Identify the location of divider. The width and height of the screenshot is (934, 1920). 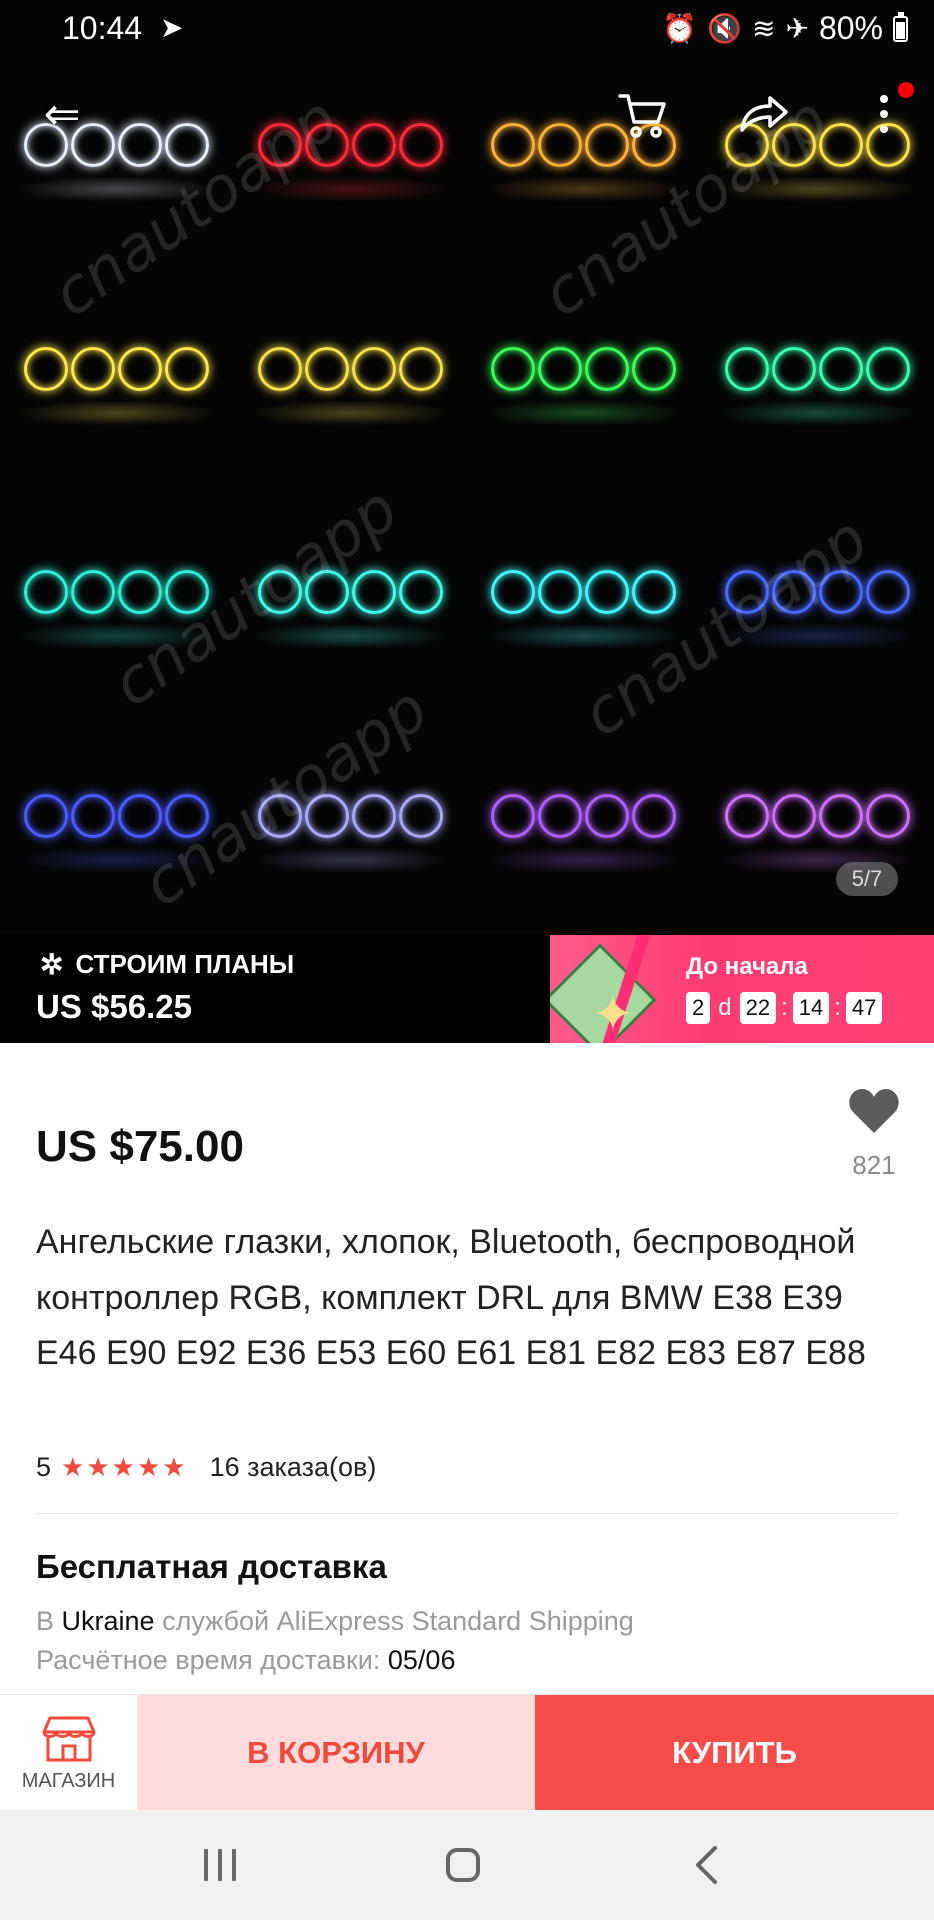
(467, 1513).